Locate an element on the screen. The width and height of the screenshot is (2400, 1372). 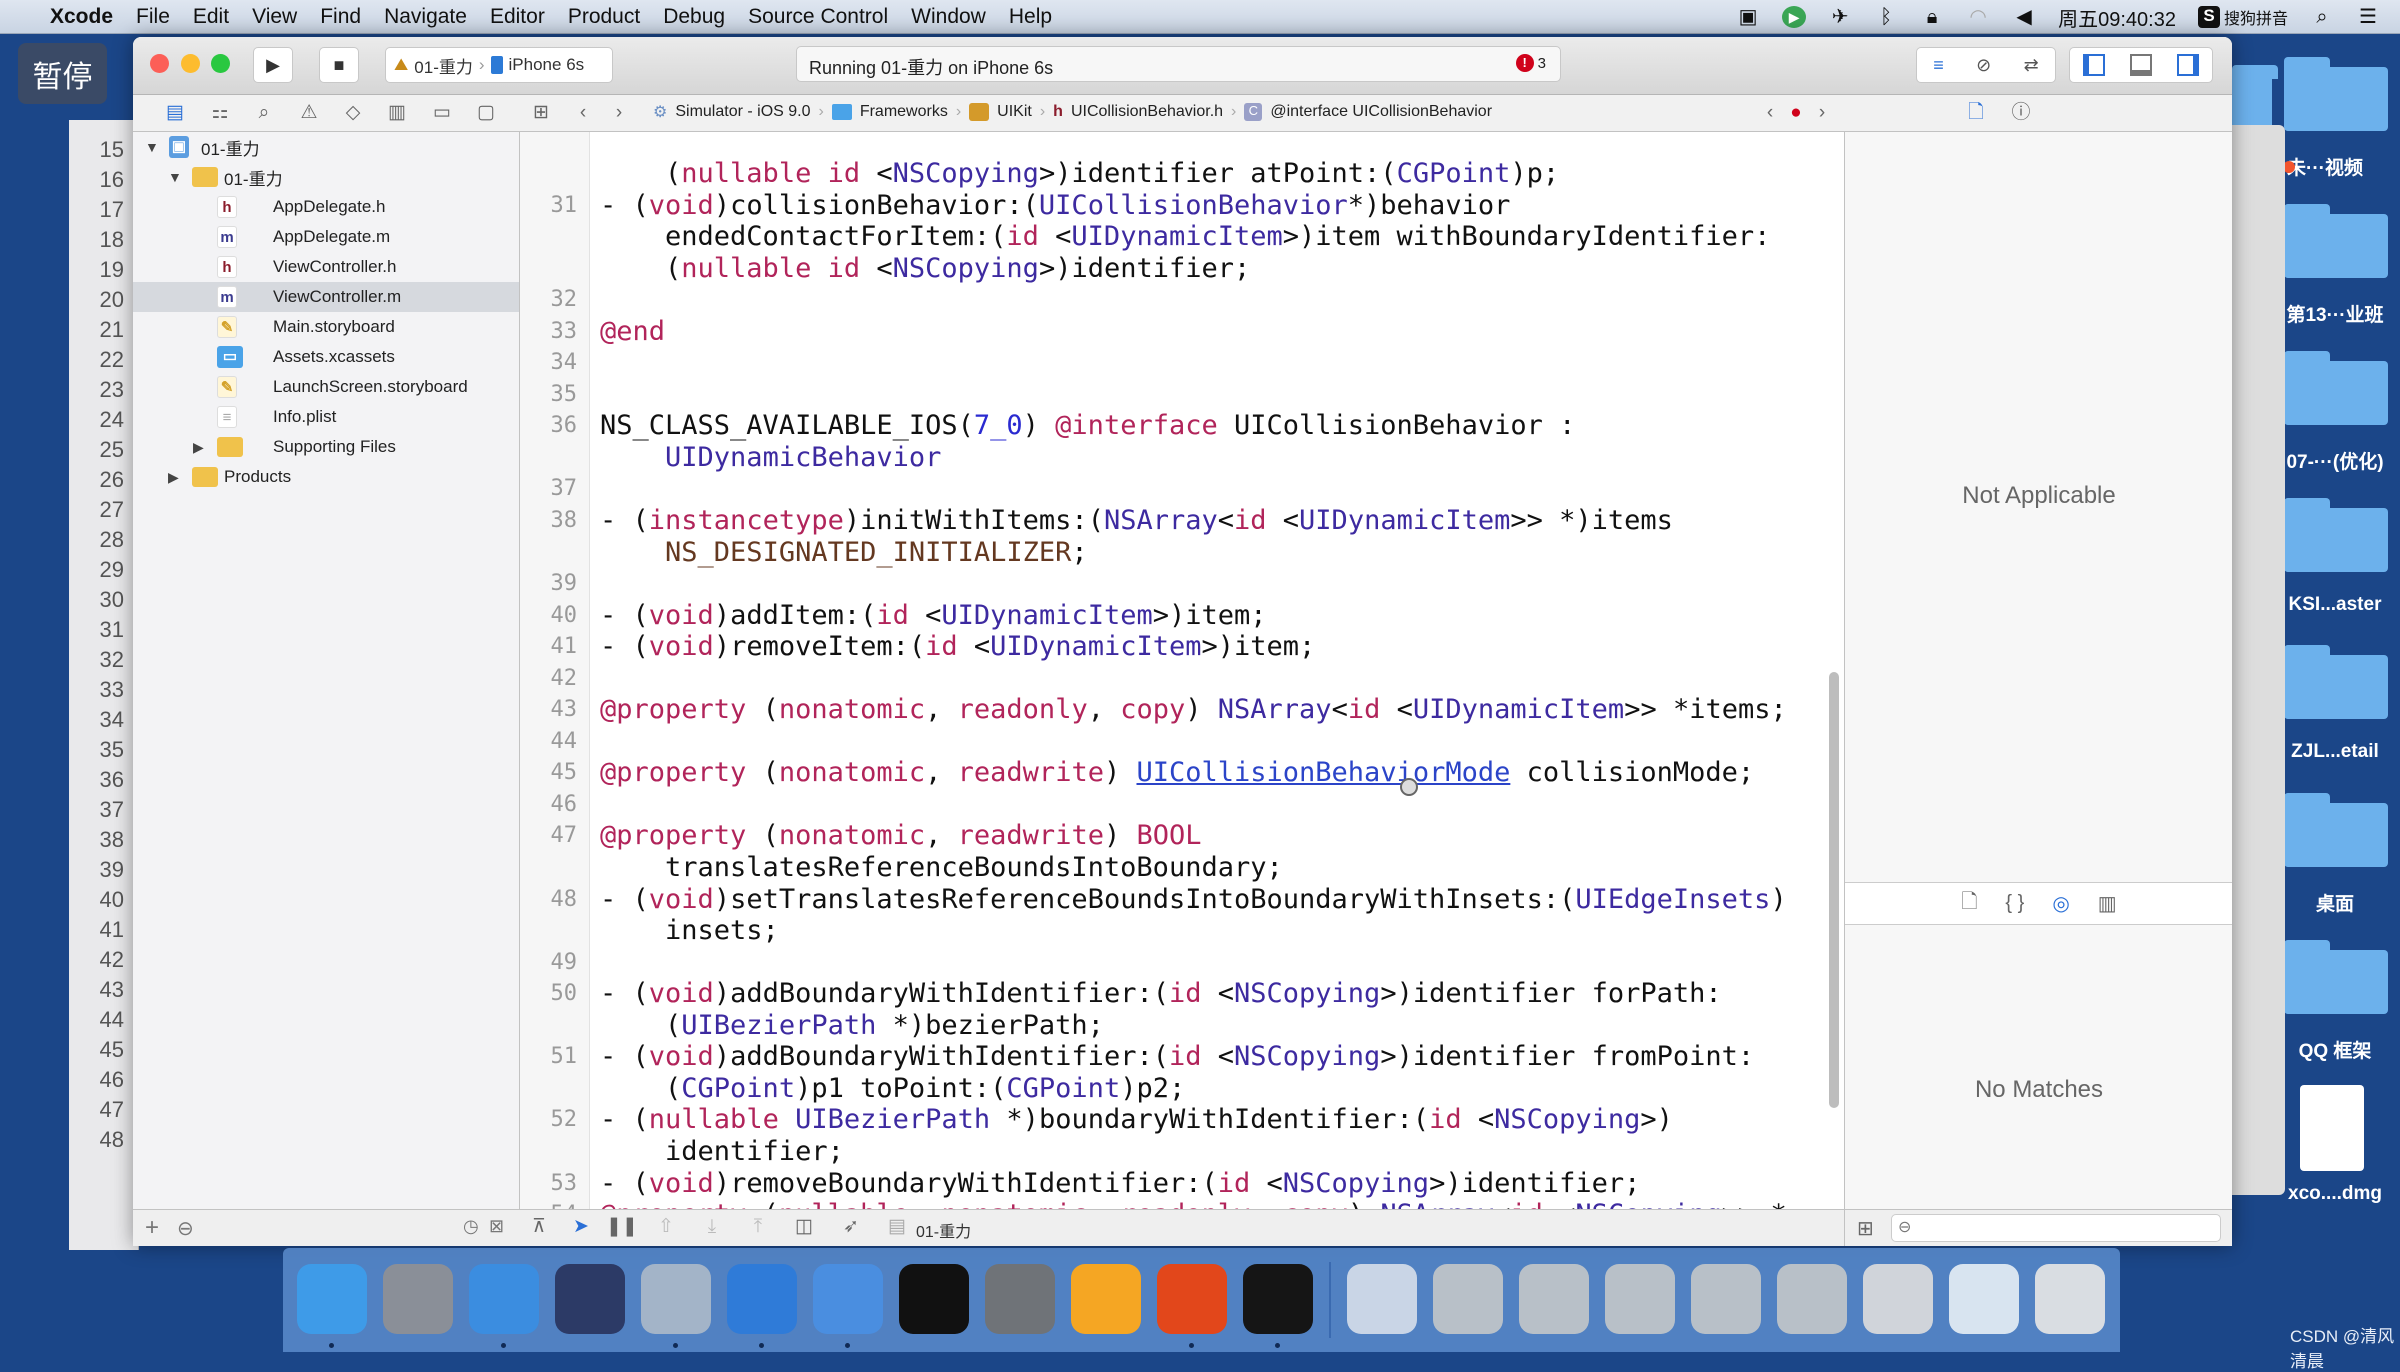
network-icon: ✈ is located at coordinates (1840, 17).